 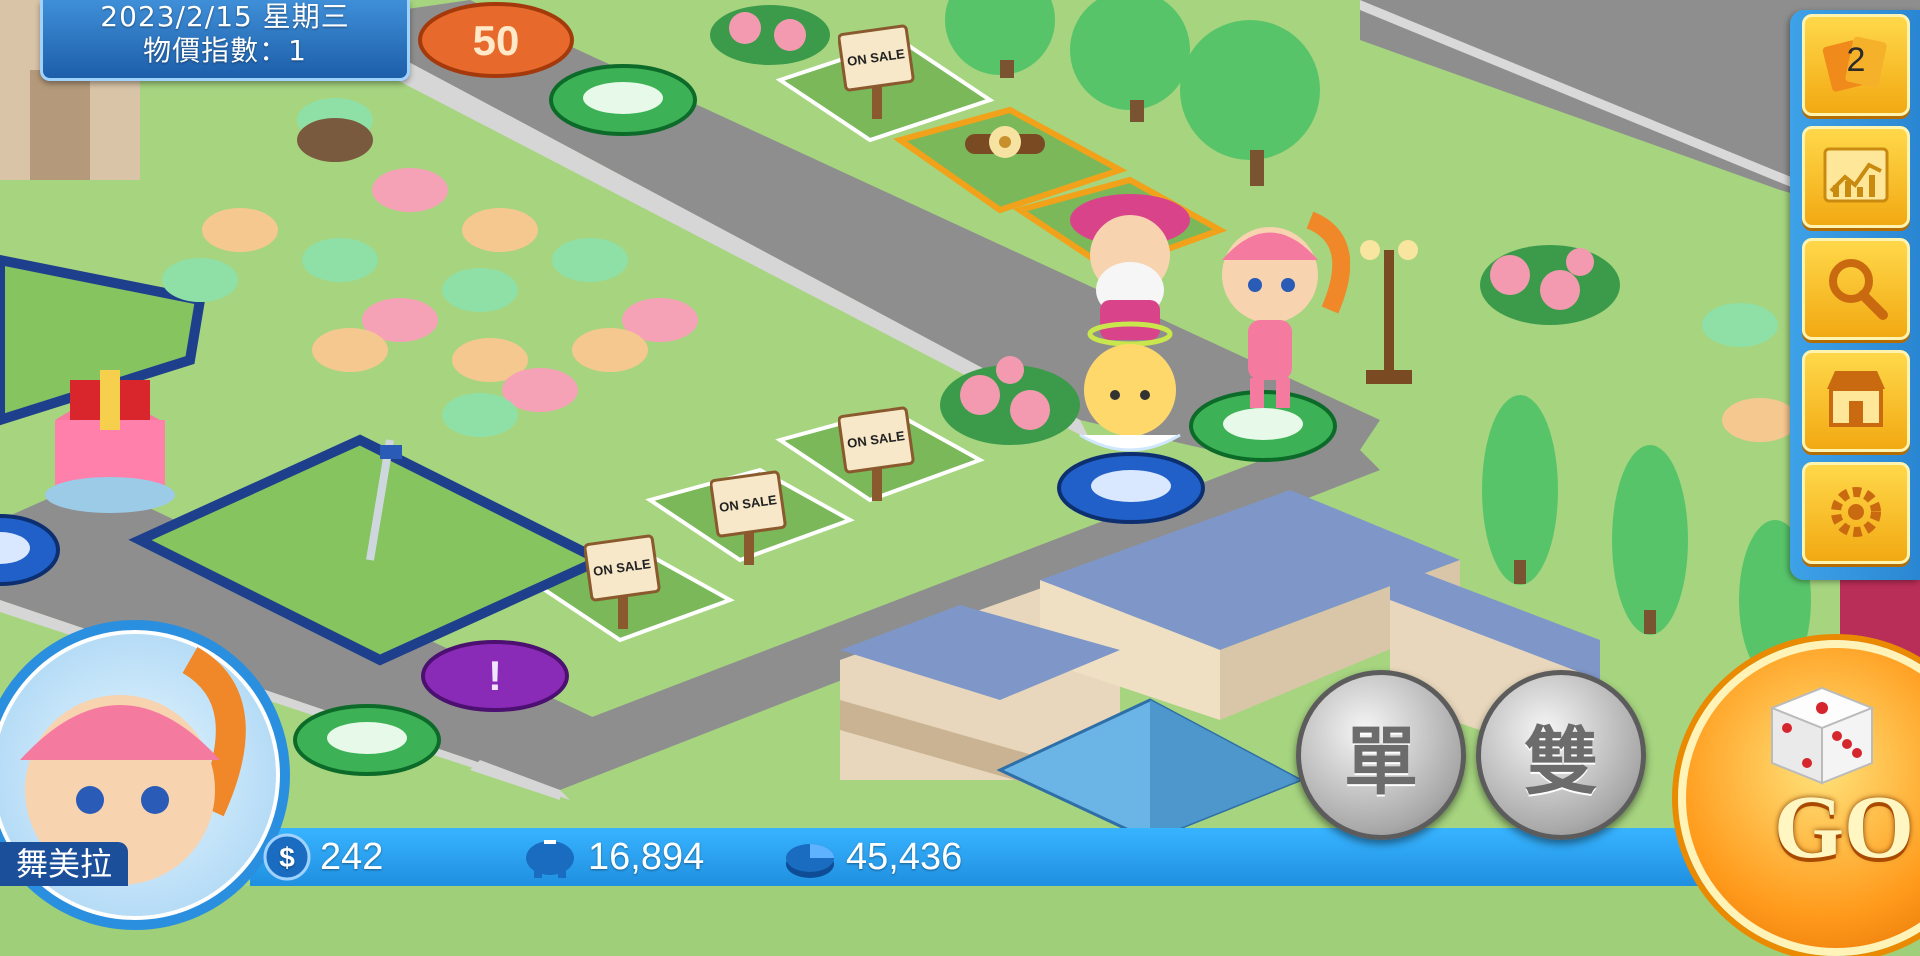 I want to click on date-text: 2023/2/15 星期三, so click(x=225, y=16).